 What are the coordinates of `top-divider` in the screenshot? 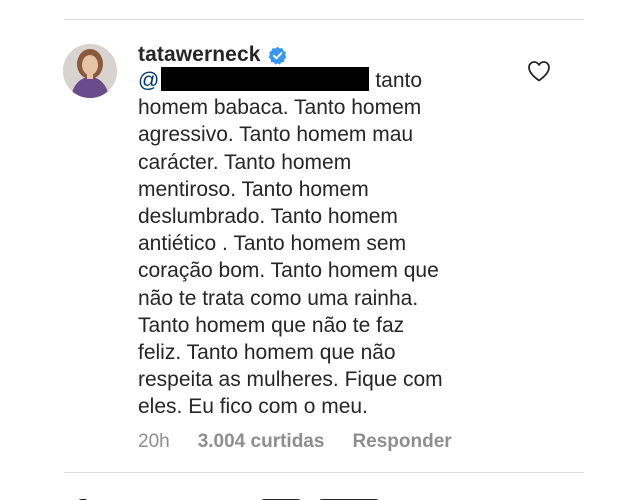 It's located at (324, 19).